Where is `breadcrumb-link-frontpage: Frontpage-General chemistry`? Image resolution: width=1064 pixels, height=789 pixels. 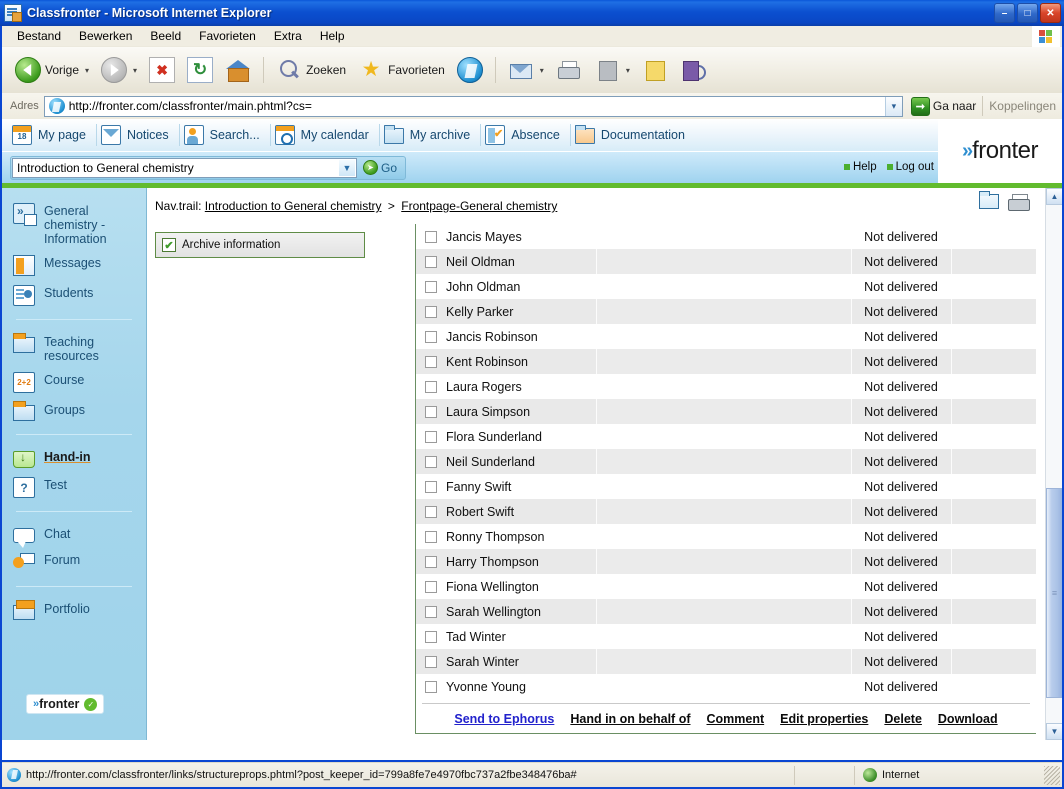 breadcrumb-link-frontpage: Frontpage-General chemistry is located at coordinates (479, 206).